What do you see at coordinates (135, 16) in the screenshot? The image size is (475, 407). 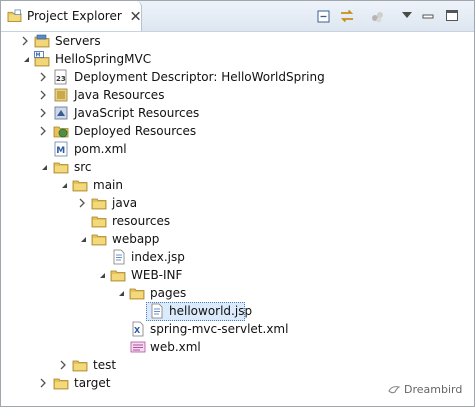 I see `close-icon` at bounding box center [135, 16].